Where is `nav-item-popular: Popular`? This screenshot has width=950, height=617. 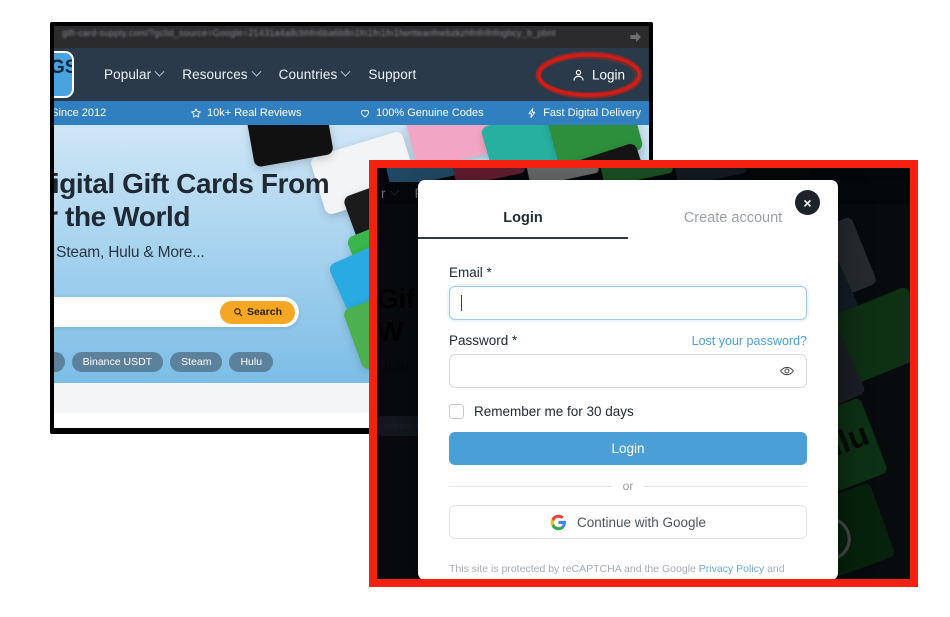 nav-item-popular: Popular is located at coordinates (134, 74).